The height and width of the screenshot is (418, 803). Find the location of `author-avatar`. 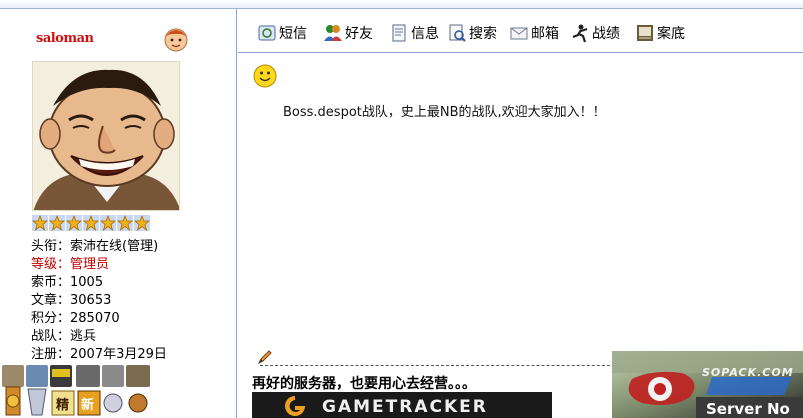

author-avatar is located at coordinates (106, 136).